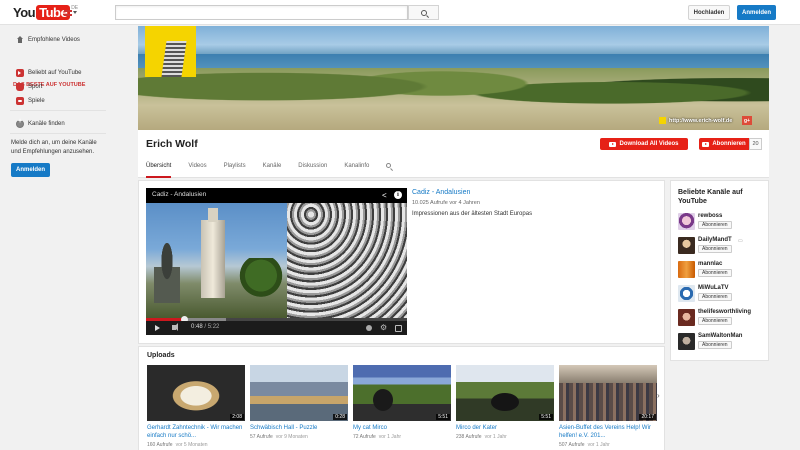 The height and width of the screenshot is (450, 800). What do you see at coordinates (647, 417) in the screenshot?
I see `video-duration: 20:17` at bounding box center [647, 417].